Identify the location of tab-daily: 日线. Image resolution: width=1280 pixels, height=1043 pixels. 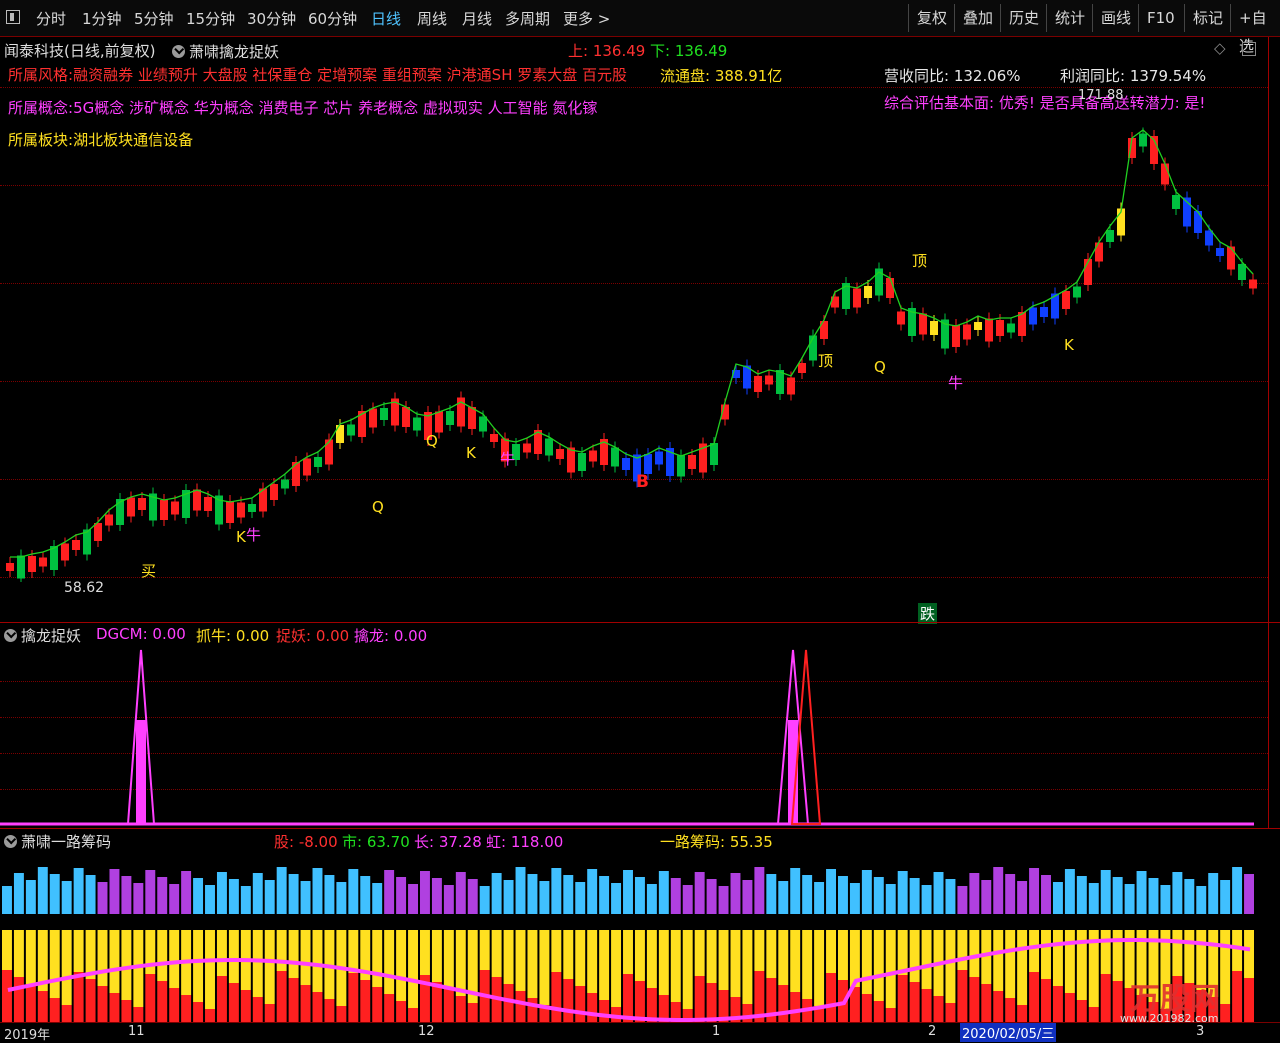
(386, 18).